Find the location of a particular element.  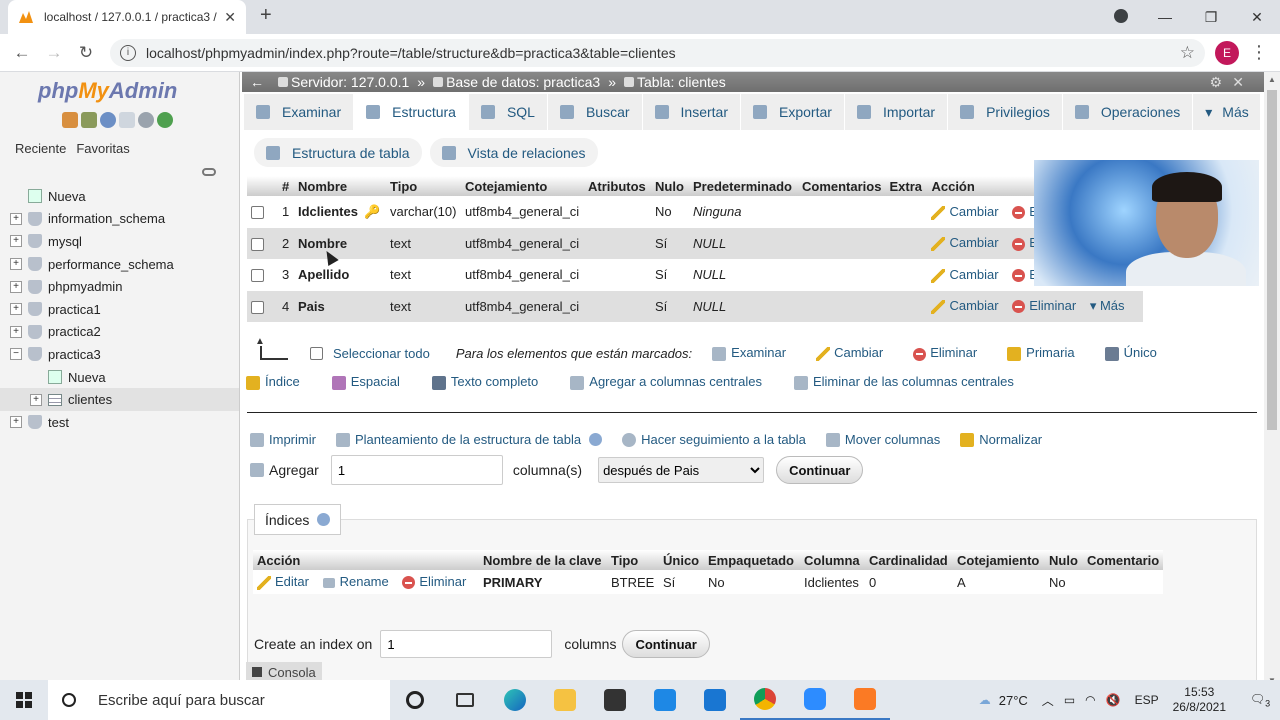

col-header-extra: Extra is located at coordinates (906, 186).